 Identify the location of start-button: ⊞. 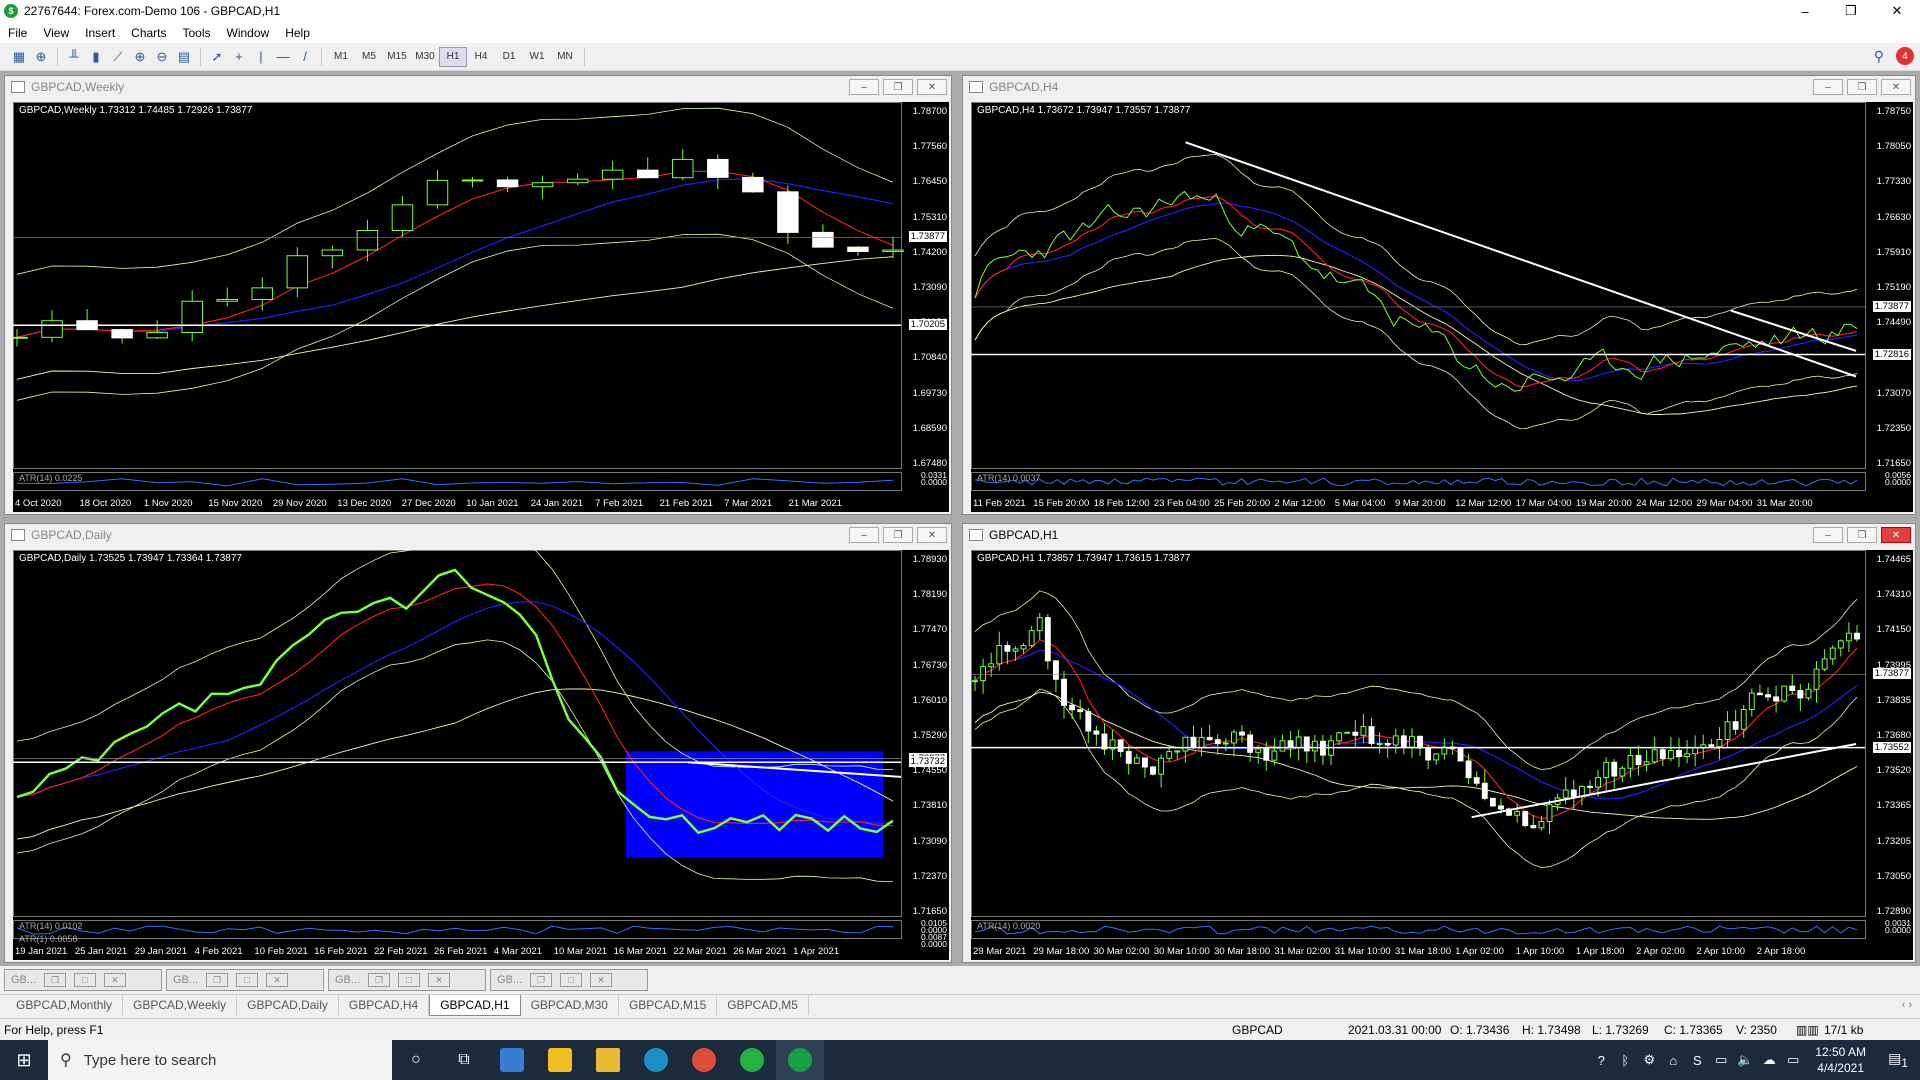
(24, 1060).